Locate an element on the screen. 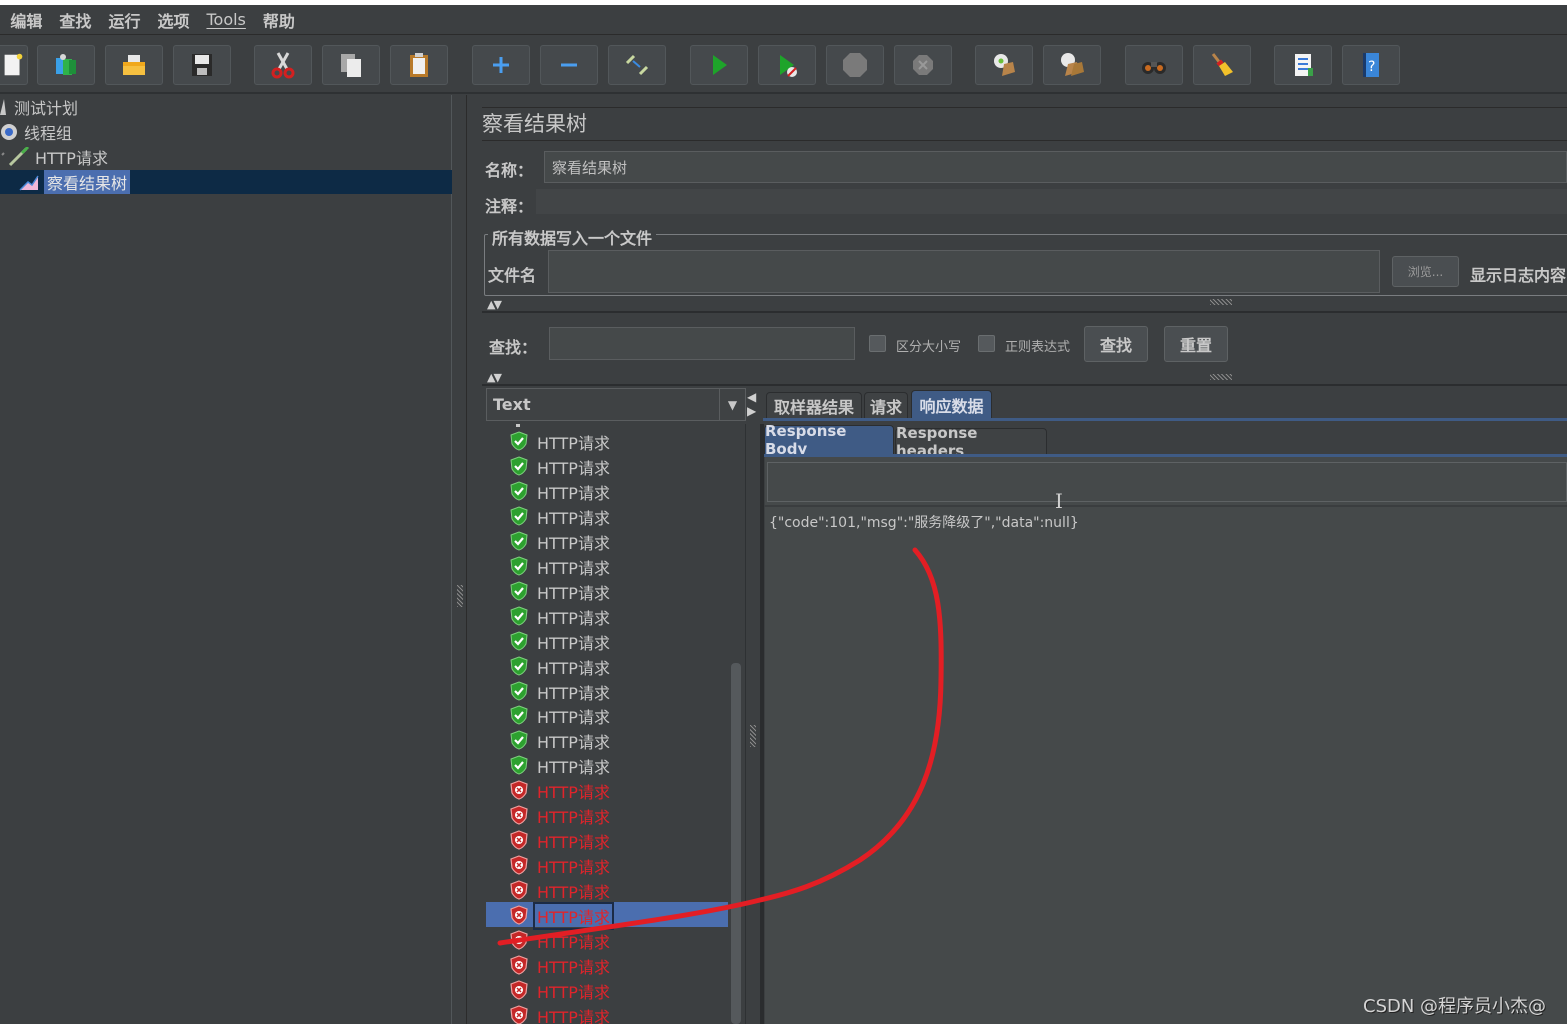 This screenshot has width=1567, height=1024. binoculars-icon is located at coordinates (1154, 68).